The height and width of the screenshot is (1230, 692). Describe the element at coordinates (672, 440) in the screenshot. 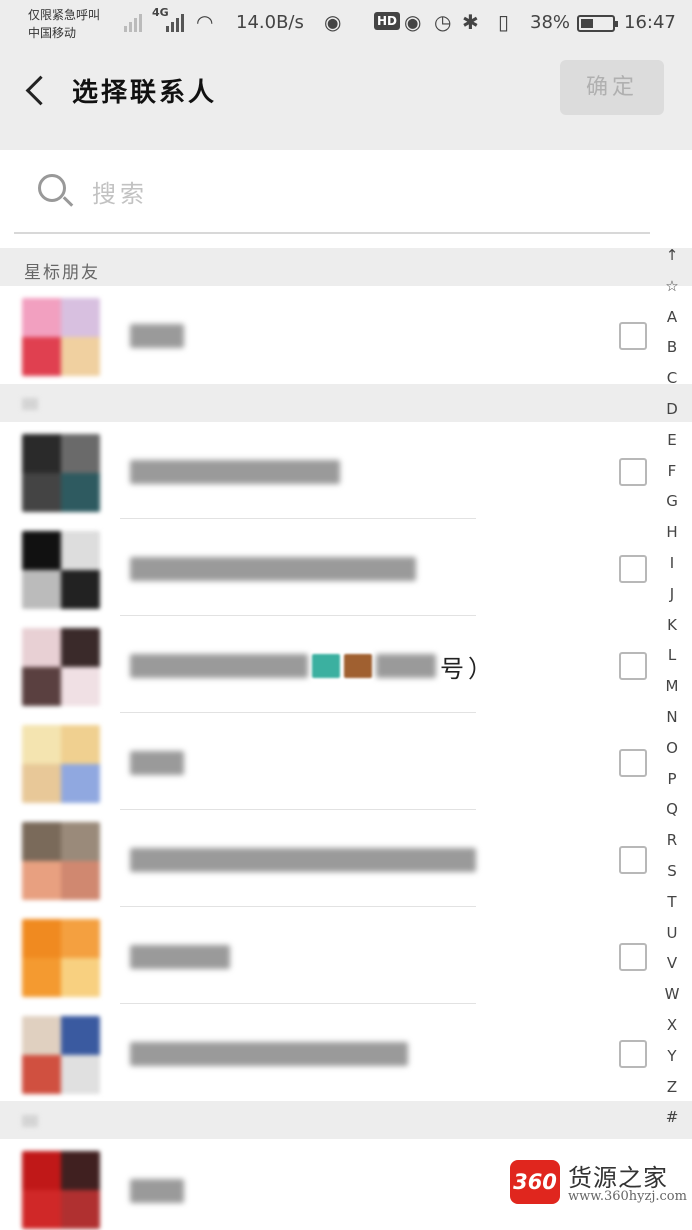

I see `index-letter: E` at that location.